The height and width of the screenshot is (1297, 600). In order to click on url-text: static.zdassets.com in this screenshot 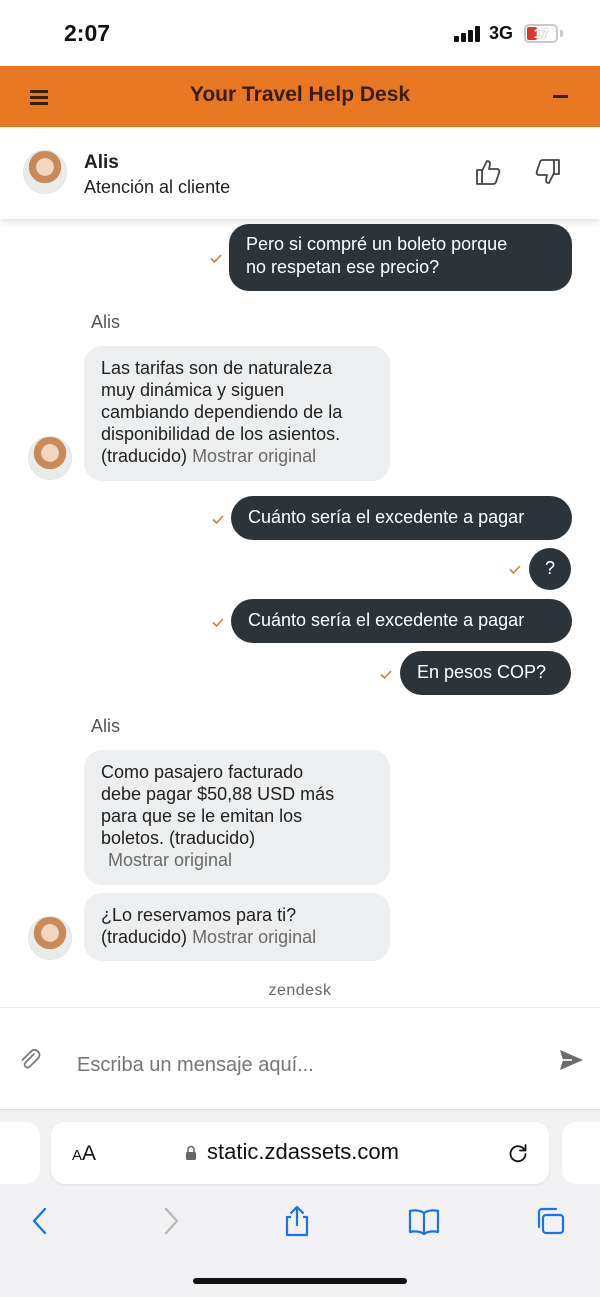, I will do `click(303, 1152)`.